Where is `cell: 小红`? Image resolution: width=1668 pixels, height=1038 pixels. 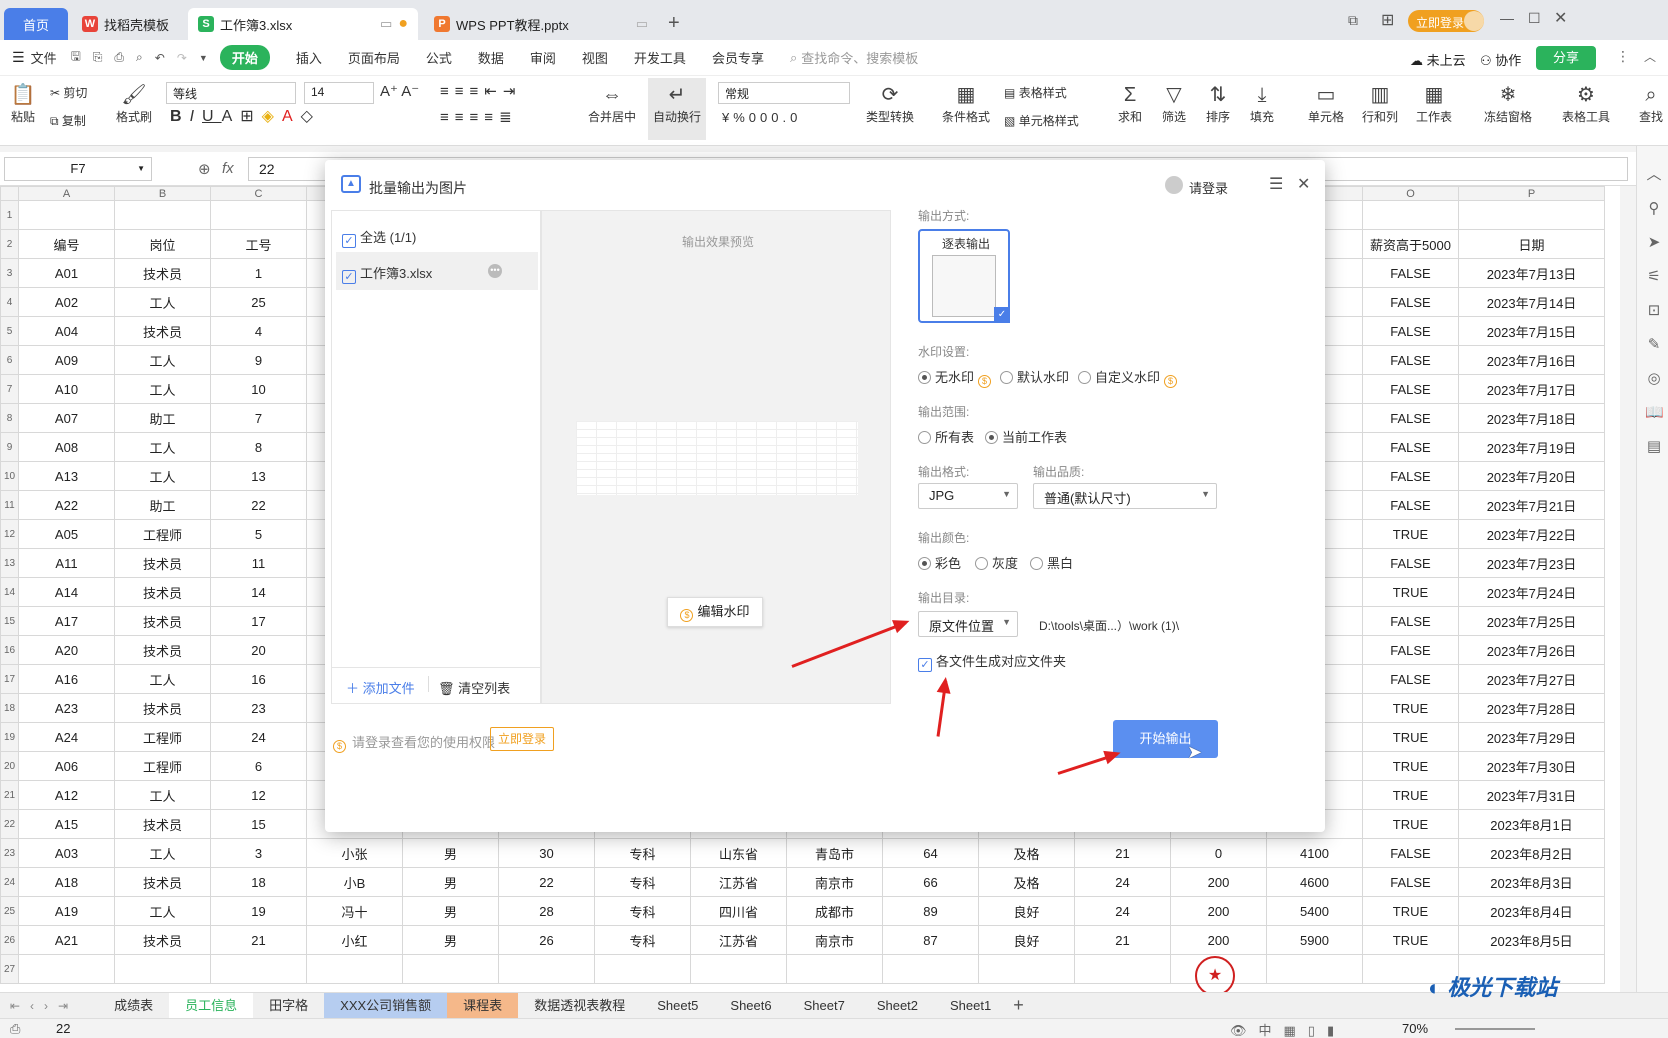 cell: 小红 is located at coordinates (354, 940).